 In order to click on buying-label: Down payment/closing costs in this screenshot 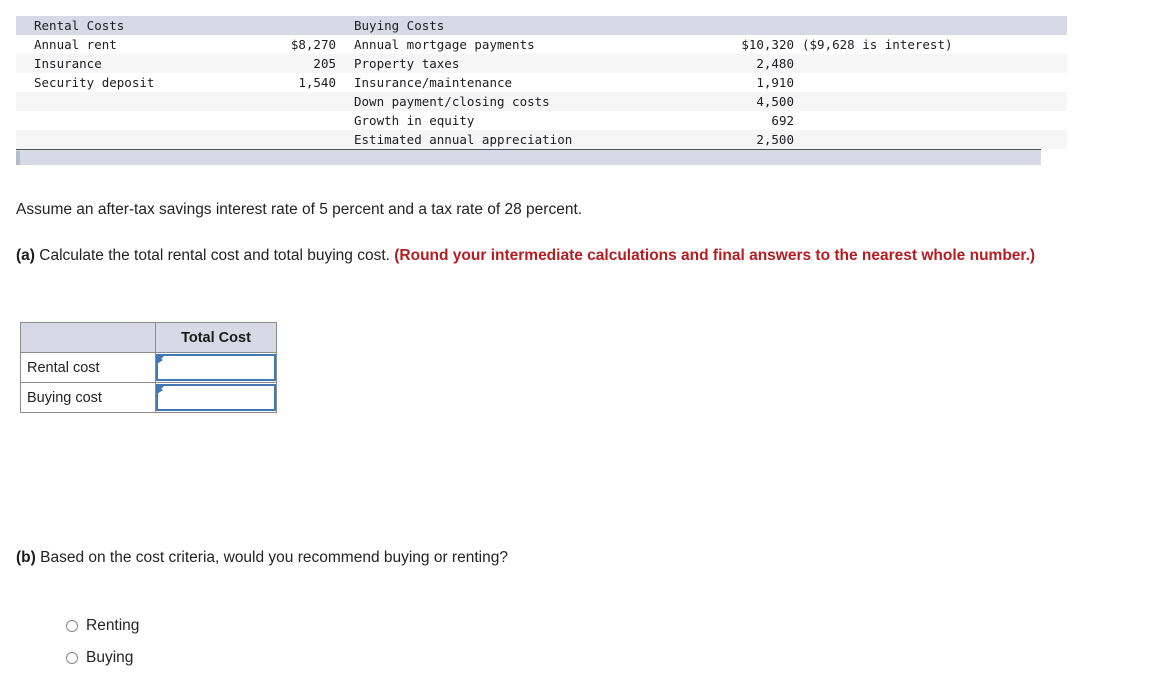, I will do `click(521, 101)`.